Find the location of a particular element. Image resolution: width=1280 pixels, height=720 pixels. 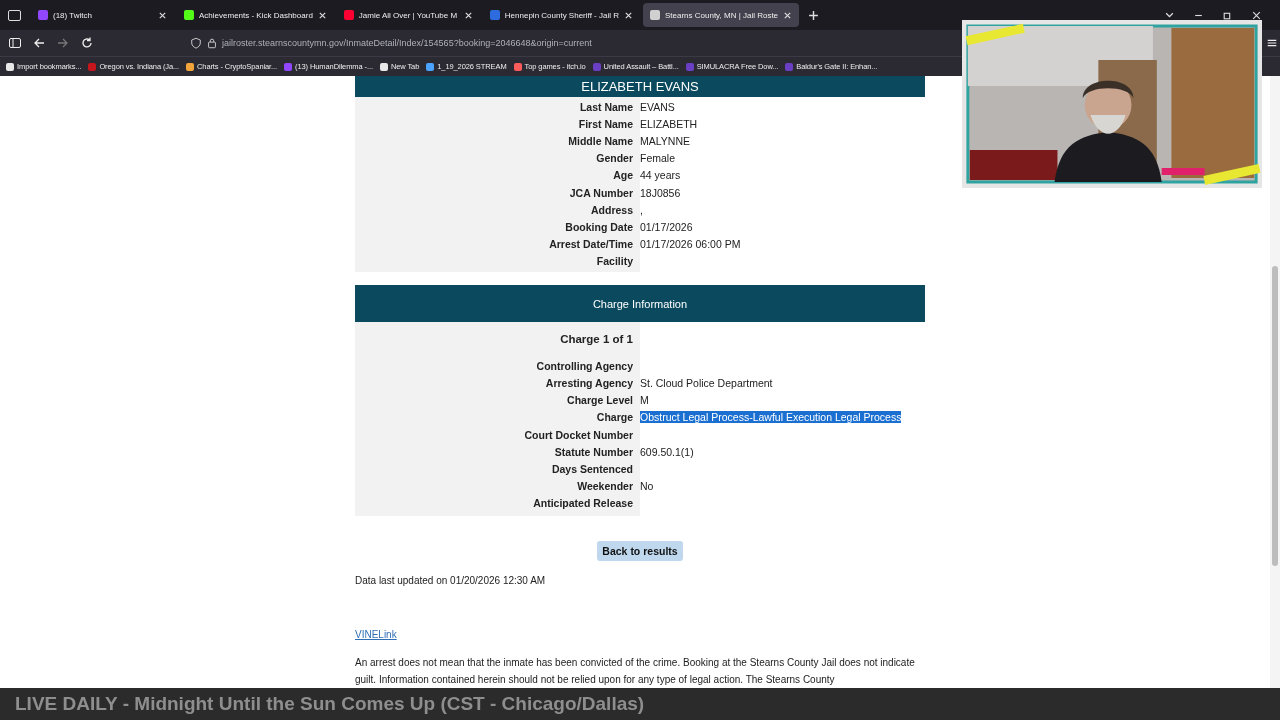

field-label: Address is located at coordinates (612, 209).